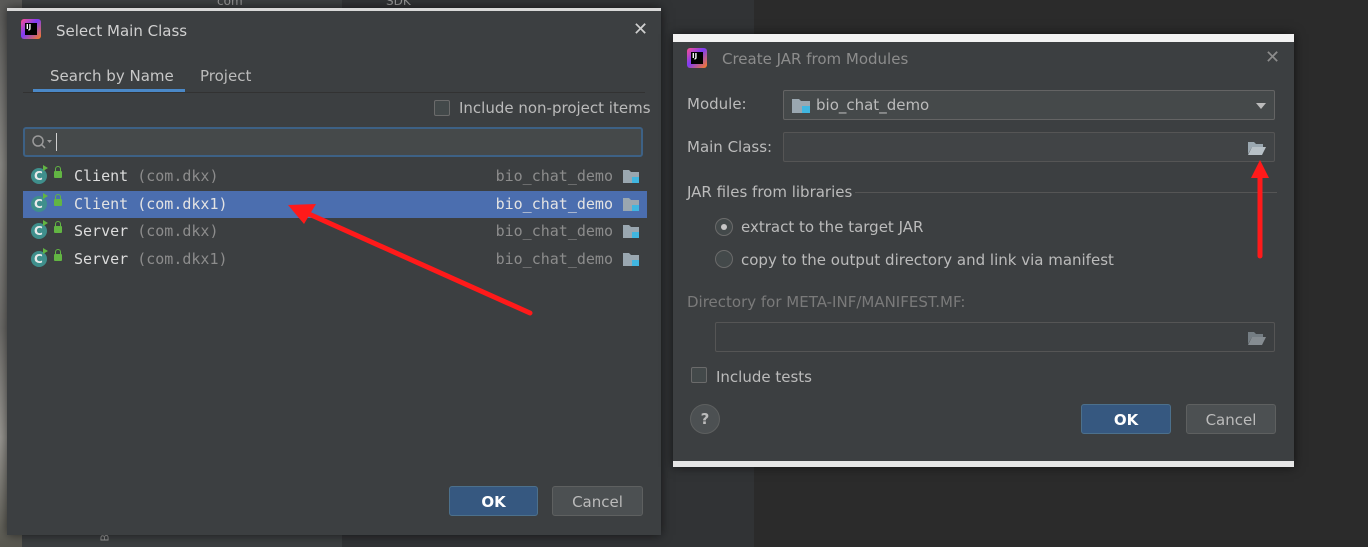  What do you see at coordinates (873, 105) in the screenshot?
I see `module-value: bio_chat_demo` at bounding box center [873, 105].